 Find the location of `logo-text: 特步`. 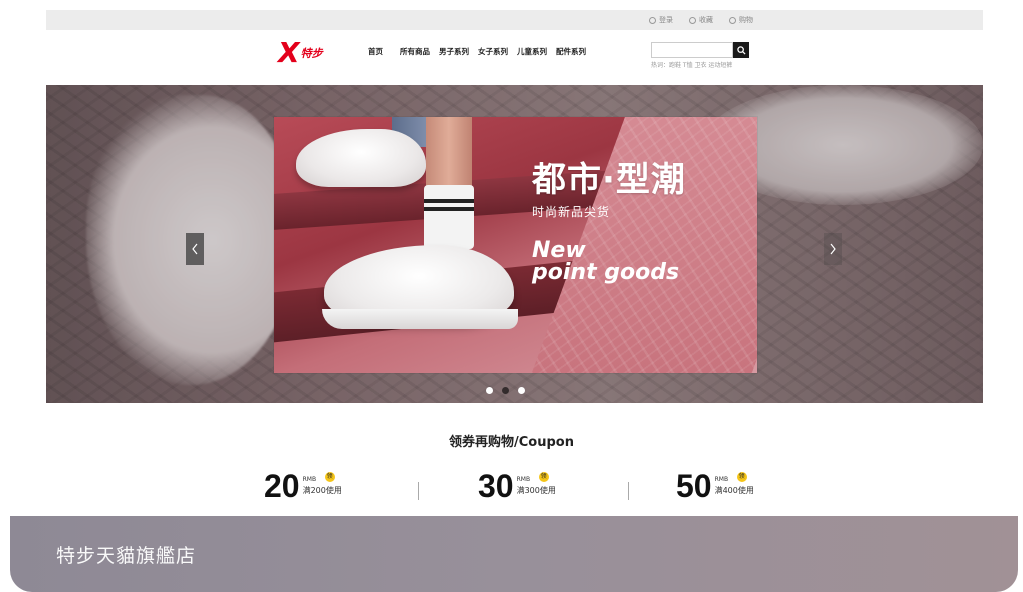

logo-text: 特步 is located at coordinates (311, 53).